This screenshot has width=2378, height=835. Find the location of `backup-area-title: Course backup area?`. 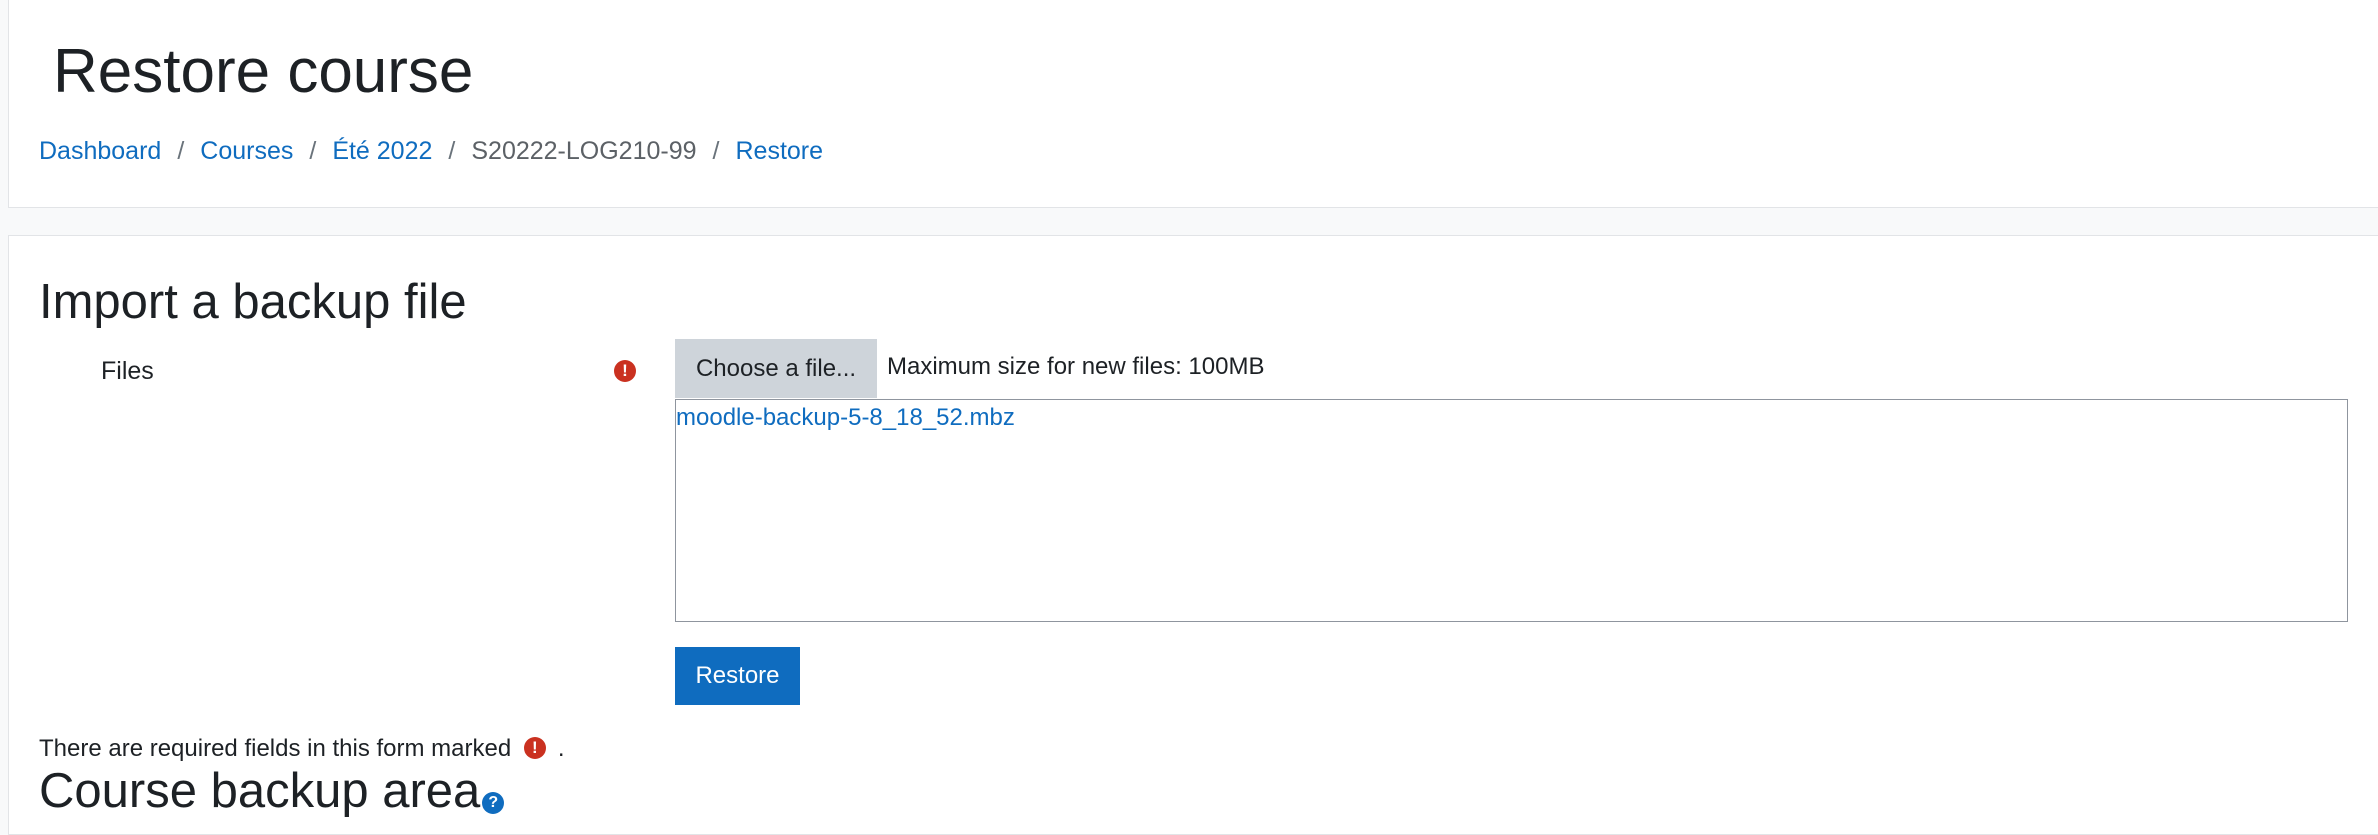

backup-area-title: Course backup area? is located at coordinates (272, 791).